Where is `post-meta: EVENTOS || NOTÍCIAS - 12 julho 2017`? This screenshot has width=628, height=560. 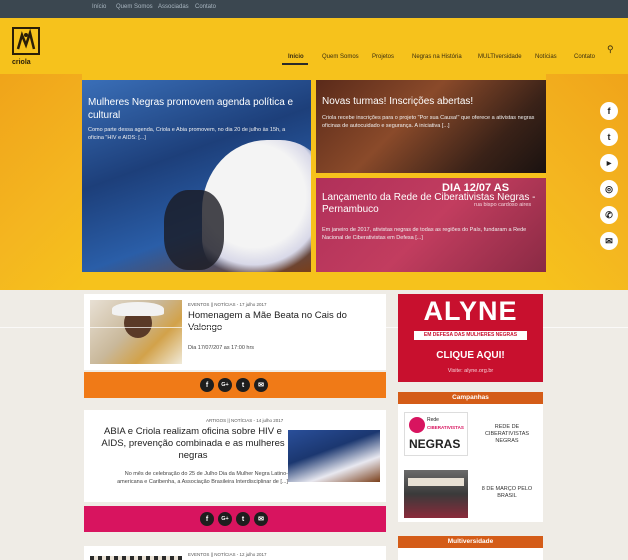 post-meta: EVENTOS || NOTÍCIAS - 12 julho 2017 is located at coordinates (227, 554).